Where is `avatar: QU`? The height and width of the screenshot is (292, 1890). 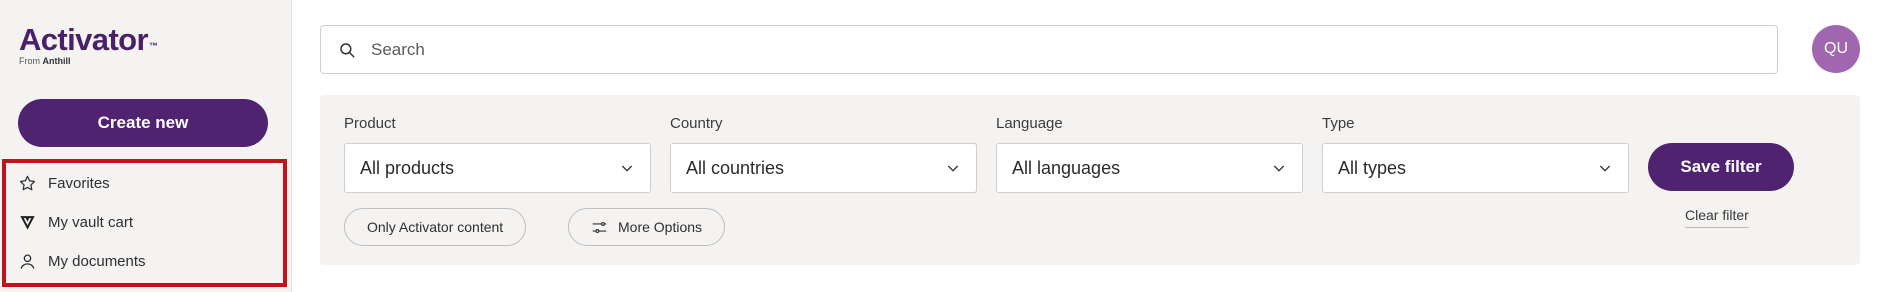 avatar: QU is located at coordinates (1836, 49).